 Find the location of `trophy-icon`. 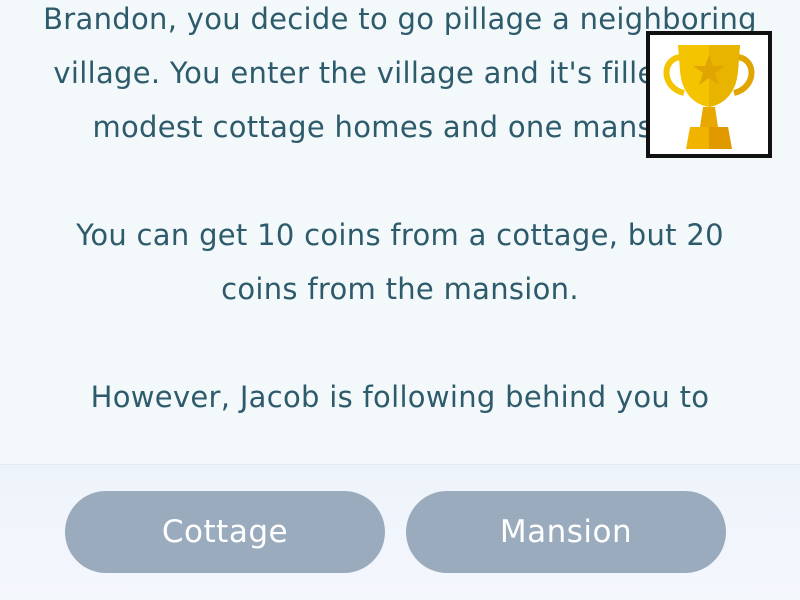

trophy-icon is located at coordinates (709, 97).